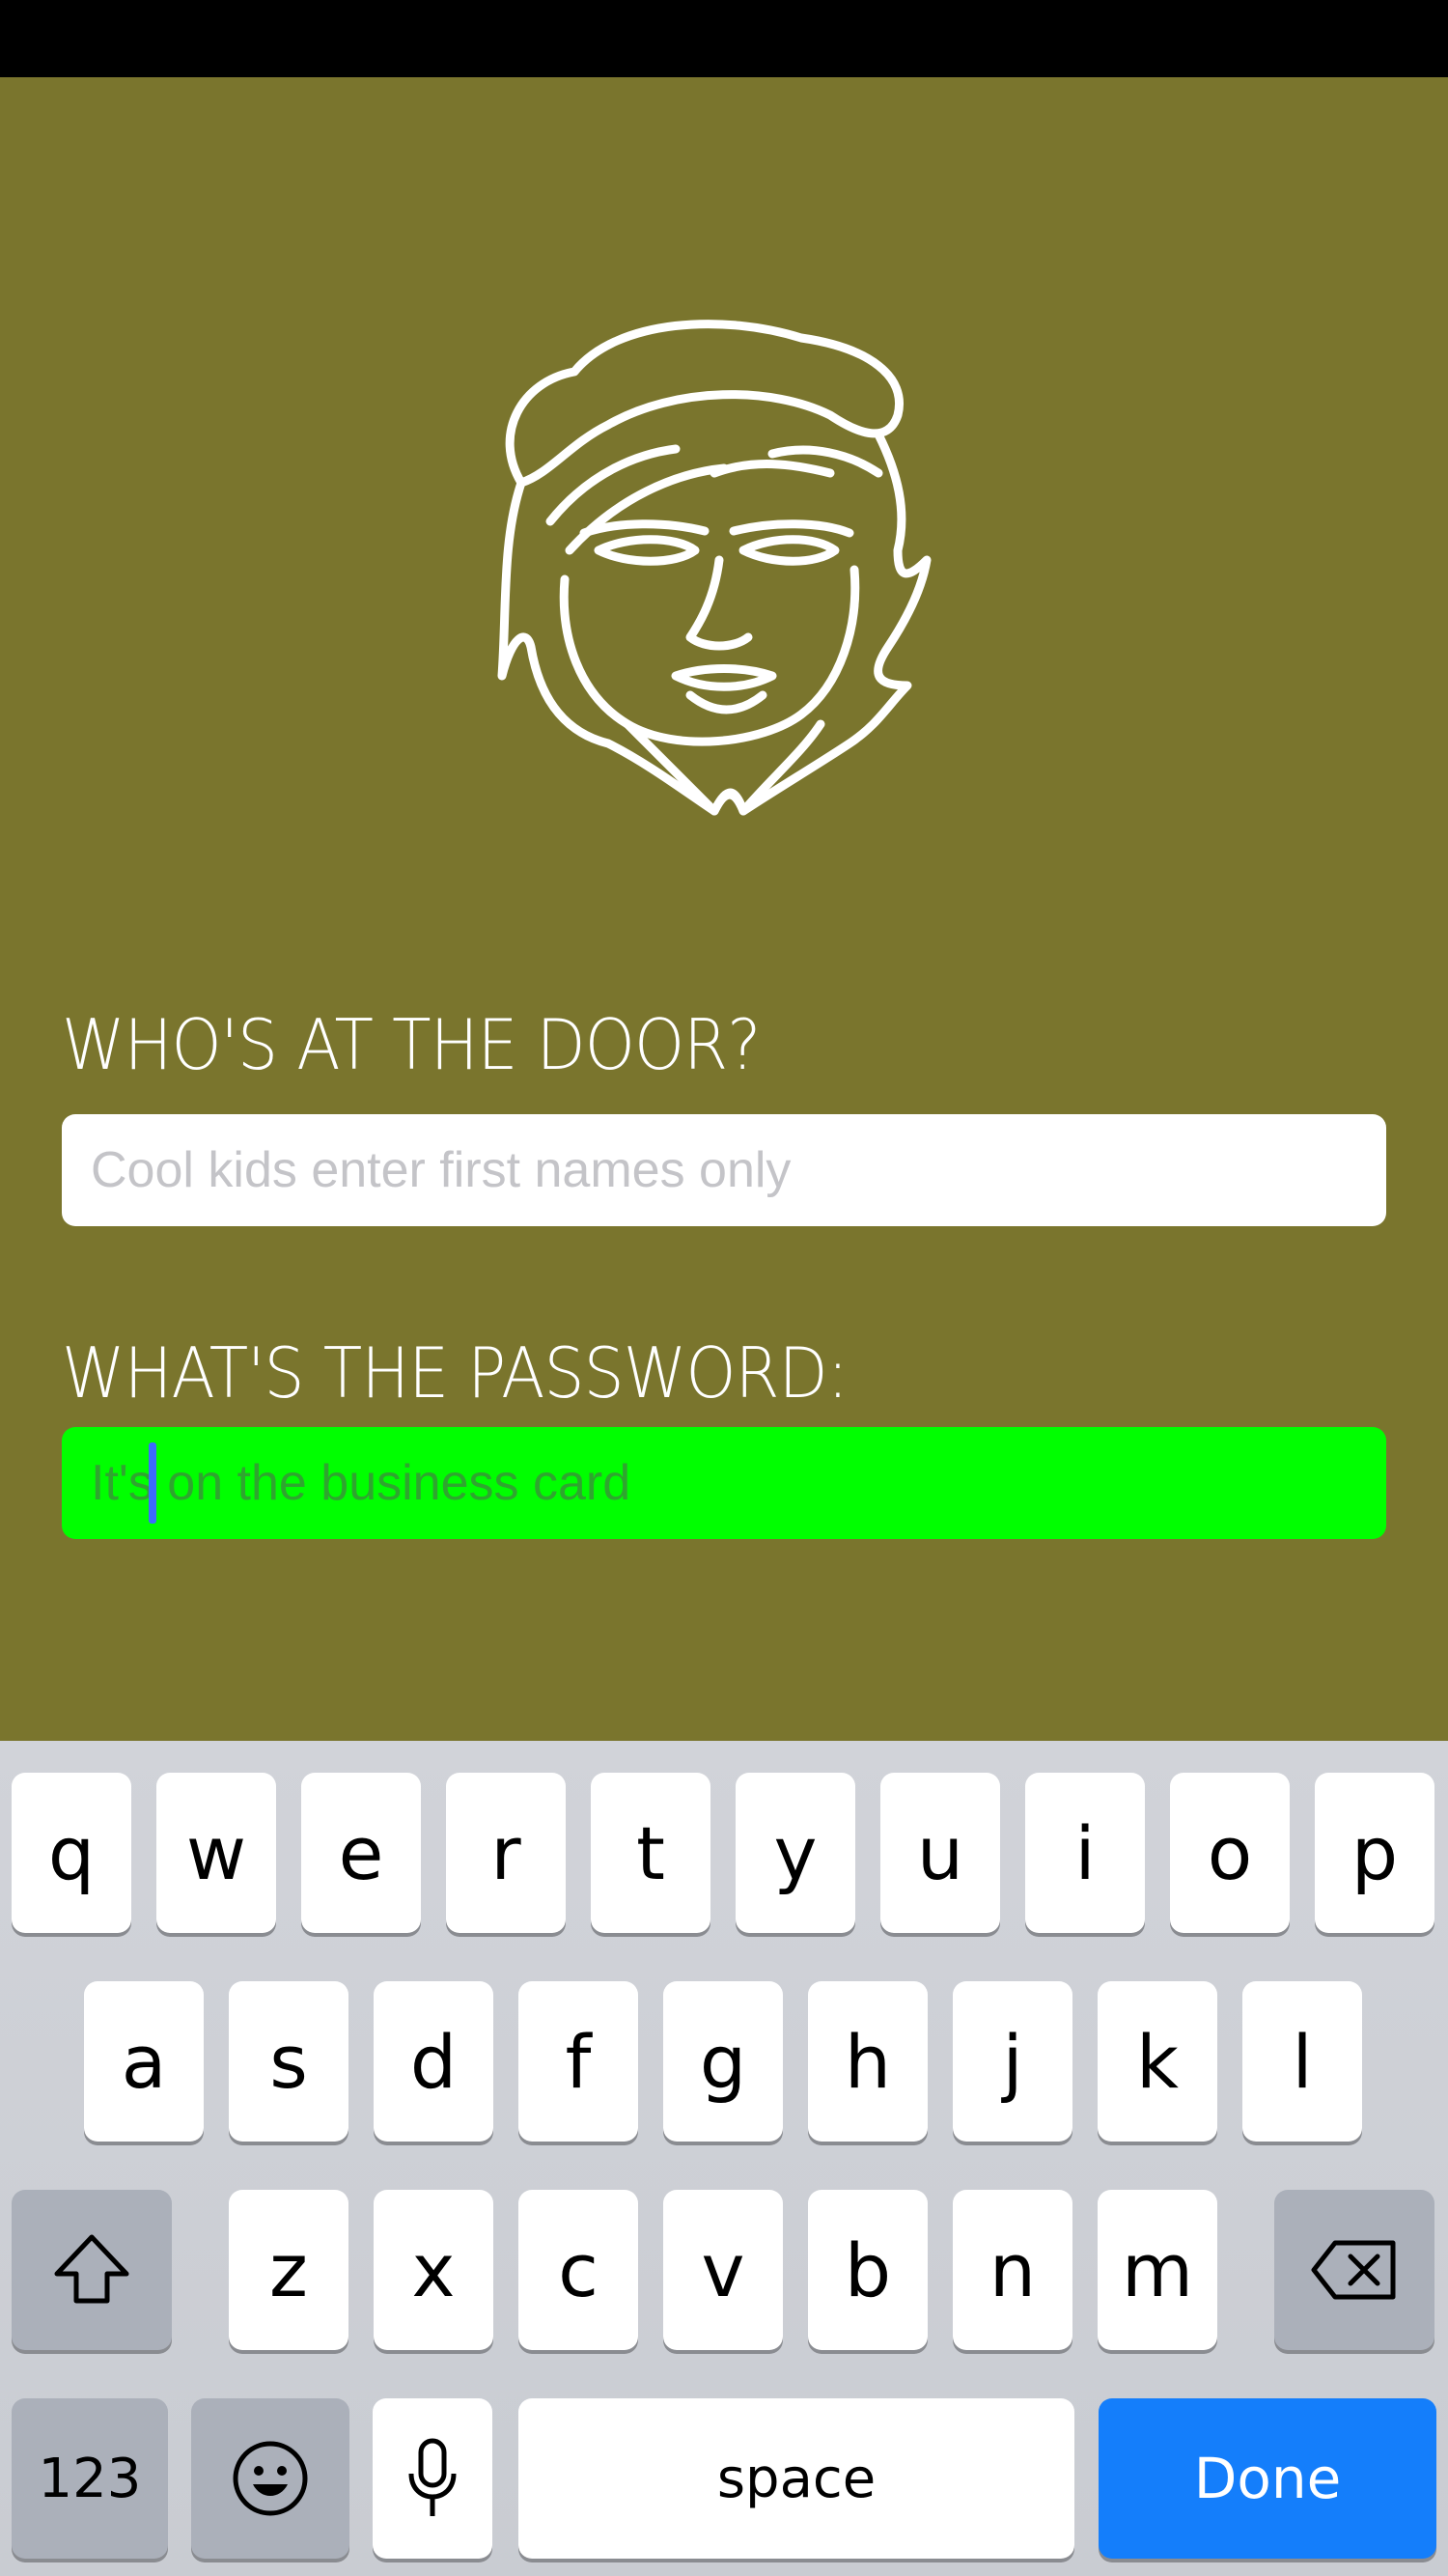 The height and width of the screenshot is (2576, 1448). What do you see at coordinates (1302, 2061) in the screenshot?
I see `key-l: l` at bounding box center [1302, 2061].